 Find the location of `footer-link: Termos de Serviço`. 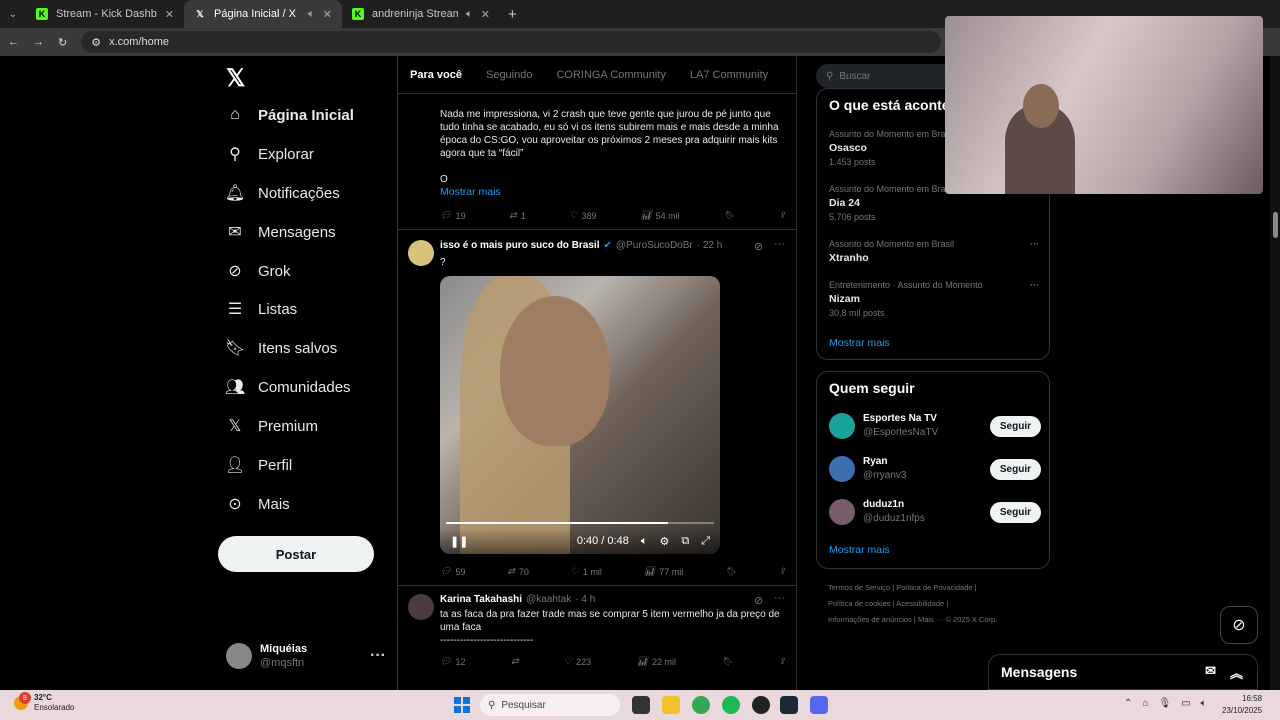

footer-link: Termos de Serviço is located at coordinates (859, 587).